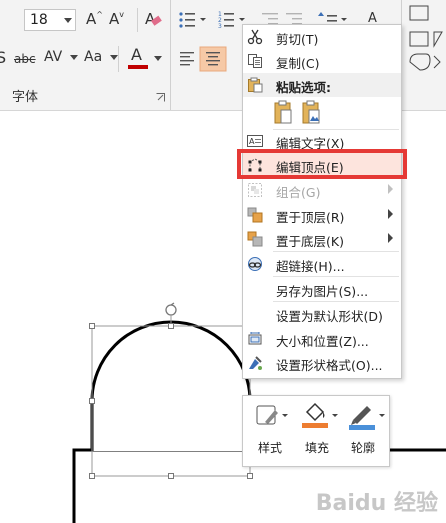 Image resolution: width=446 pixels, height=523 pixels. I want to click on shape-style-button: 样式, so click(271, 432).